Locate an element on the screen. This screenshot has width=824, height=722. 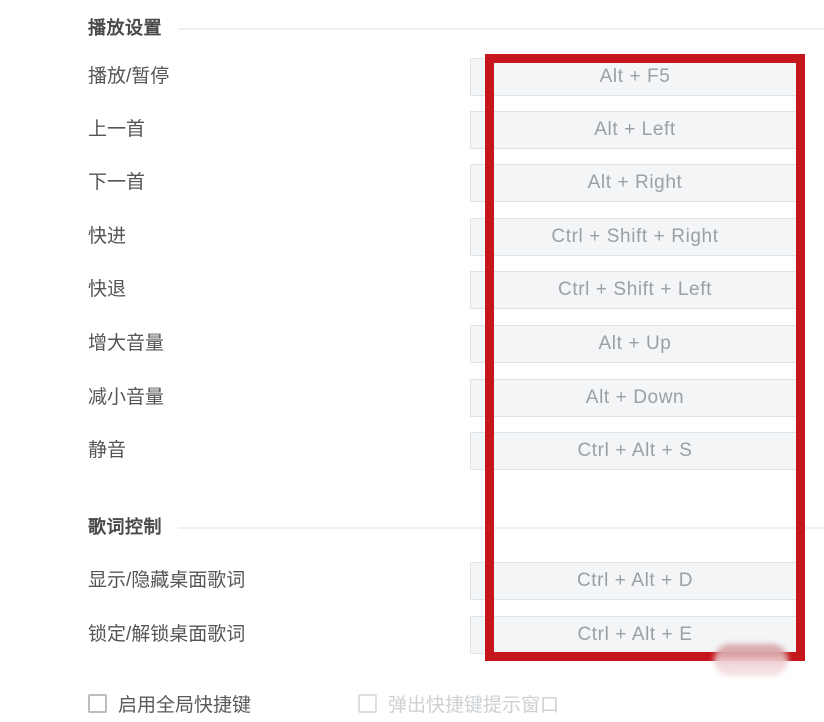
table-row: 增大音量 Alt + Up is located at coordinates (456, 344).